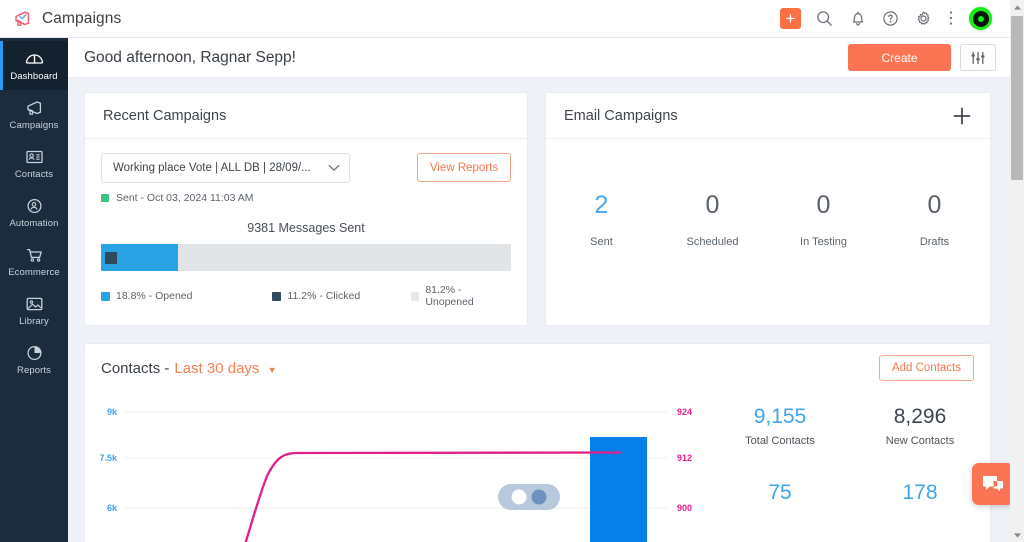  I want to click on automation-icon, so click(34, 205).